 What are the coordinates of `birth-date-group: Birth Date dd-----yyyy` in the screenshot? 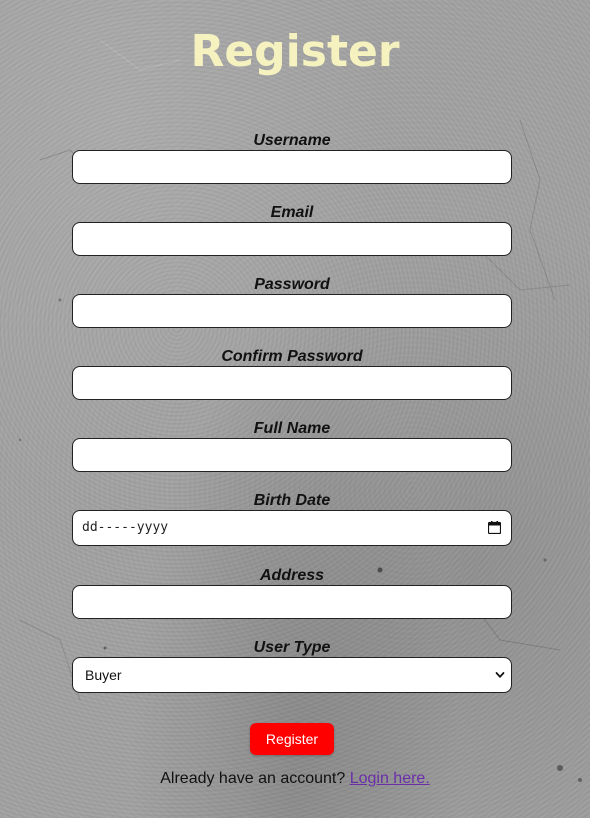 It's located at (292, 519).